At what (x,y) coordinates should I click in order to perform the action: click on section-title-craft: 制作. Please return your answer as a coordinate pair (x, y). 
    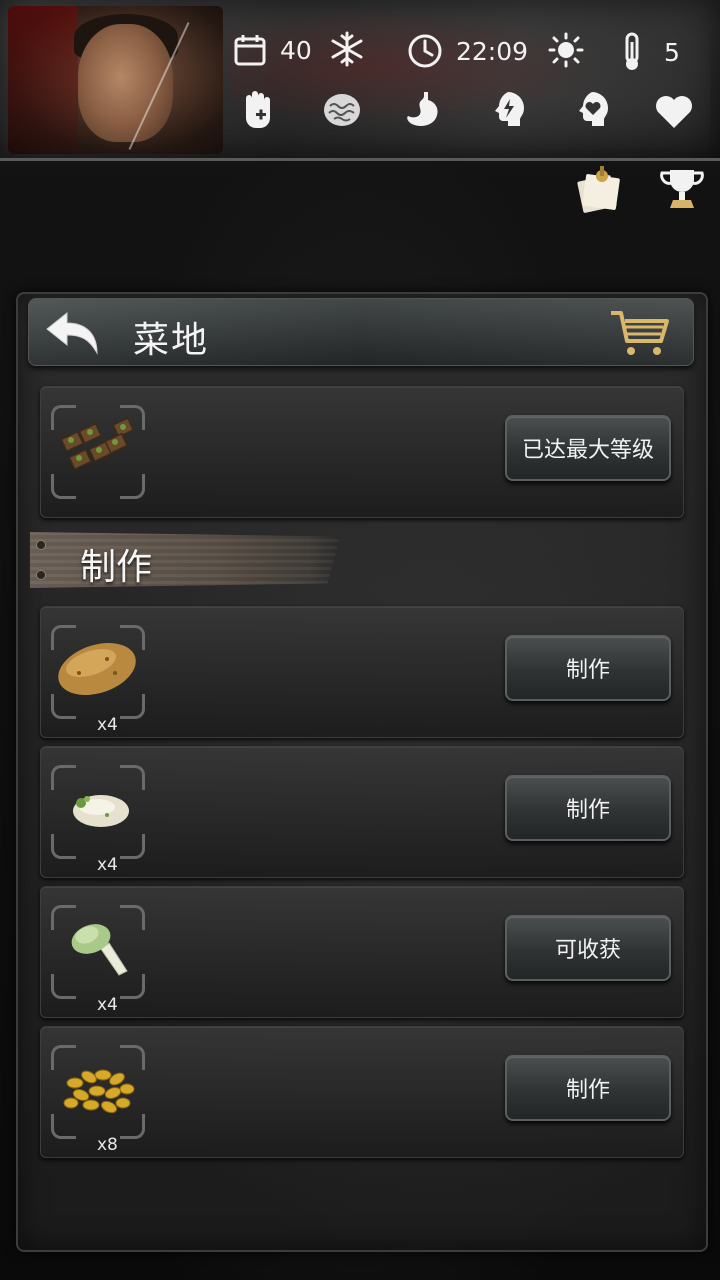
    Looking at the image, I should click on (116, 567).